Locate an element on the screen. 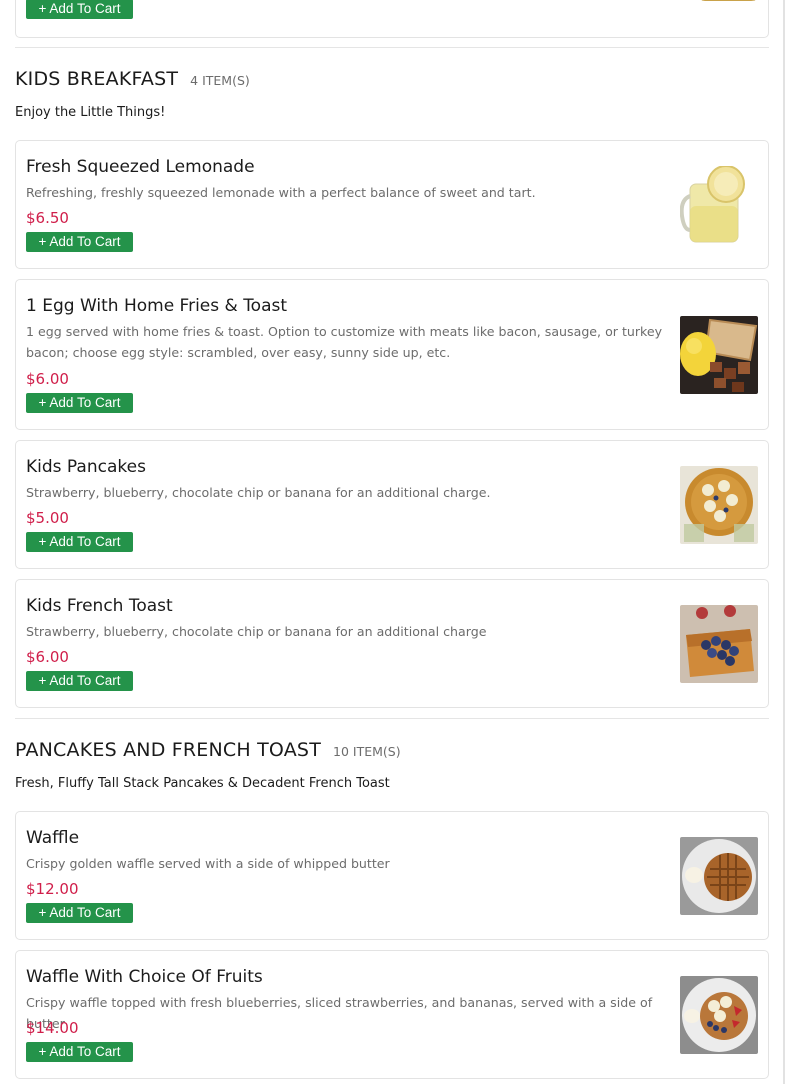 This screenshot has height=1084, width=785. section-header-kids-breakfast: KIDS BREAKFAST 4 ITEM(S) is located at coordinates (132, 79).